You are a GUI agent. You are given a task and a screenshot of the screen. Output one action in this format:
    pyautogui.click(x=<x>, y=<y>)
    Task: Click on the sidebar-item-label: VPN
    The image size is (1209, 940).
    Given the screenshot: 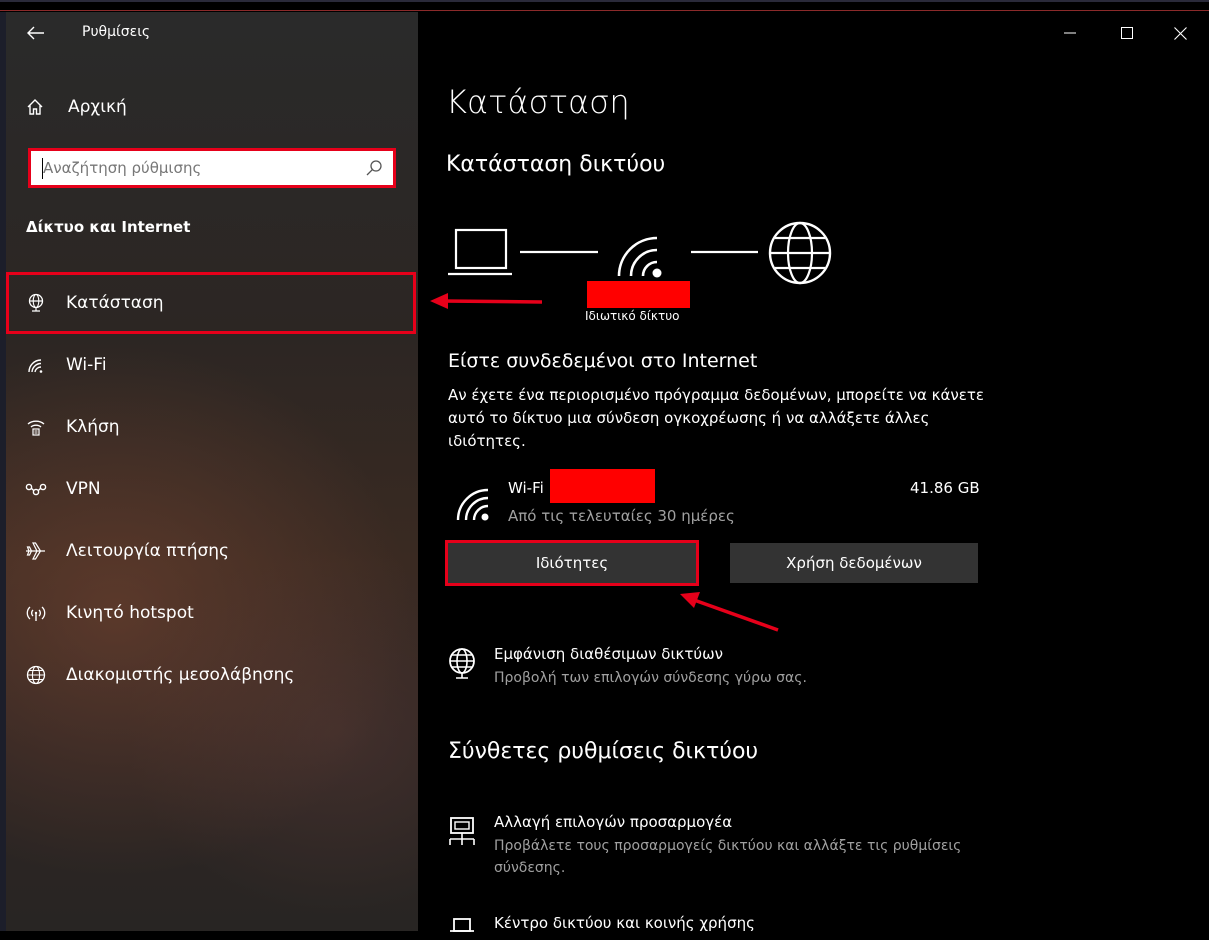 What is the action you would take?
    pyautogui.click(x=83, y=489)
    